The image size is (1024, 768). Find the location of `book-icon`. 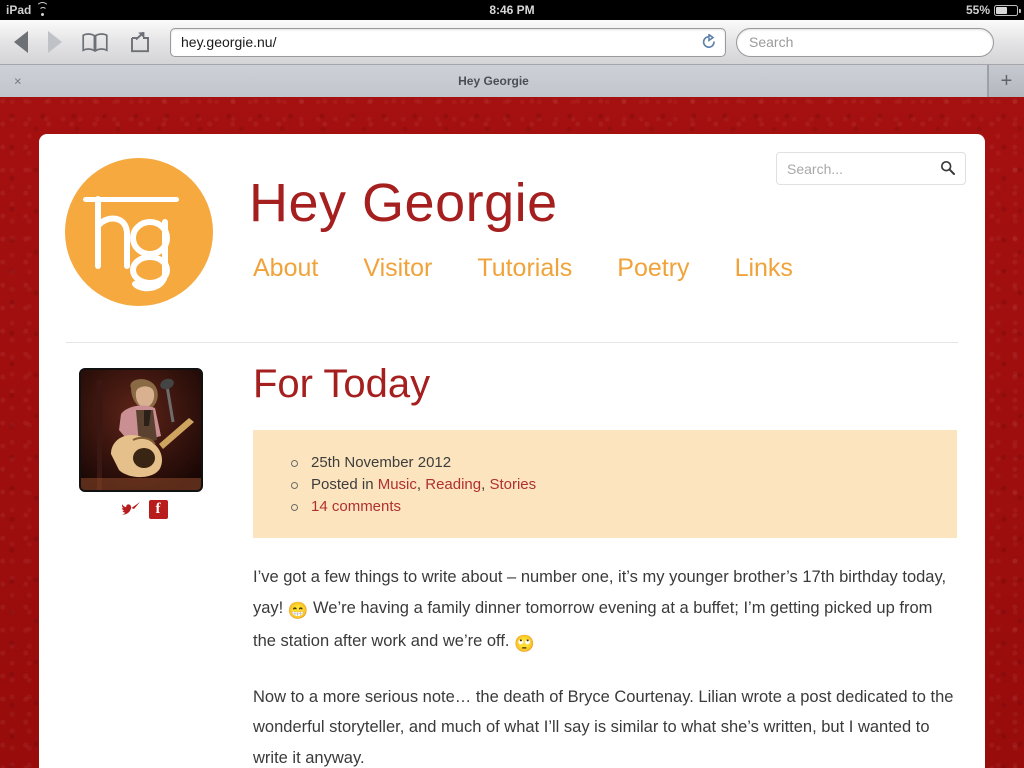

book-icon is located at coordinates (95, 42).